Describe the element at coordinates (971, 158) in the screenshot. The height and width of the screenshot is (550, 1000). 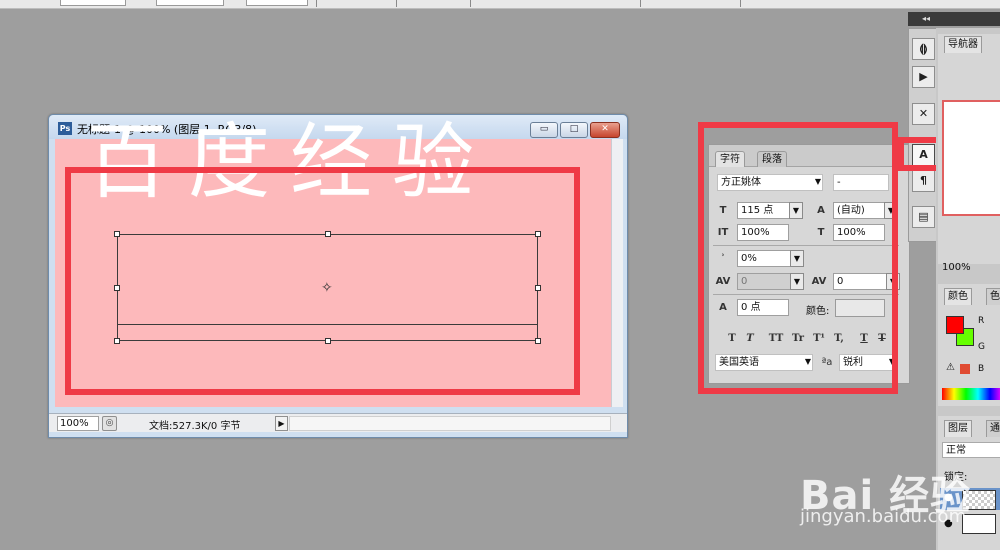
I see `navigator-preview` at that location.